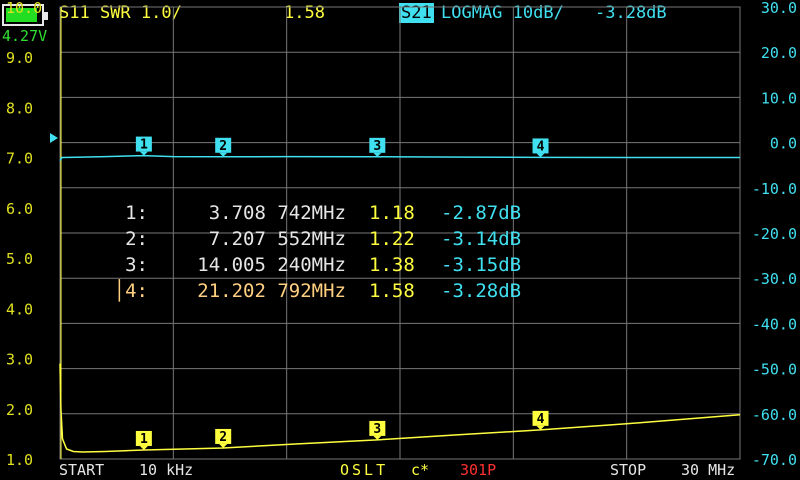  I want to click on right-axis-tick: -60.0, so click(774, 415).